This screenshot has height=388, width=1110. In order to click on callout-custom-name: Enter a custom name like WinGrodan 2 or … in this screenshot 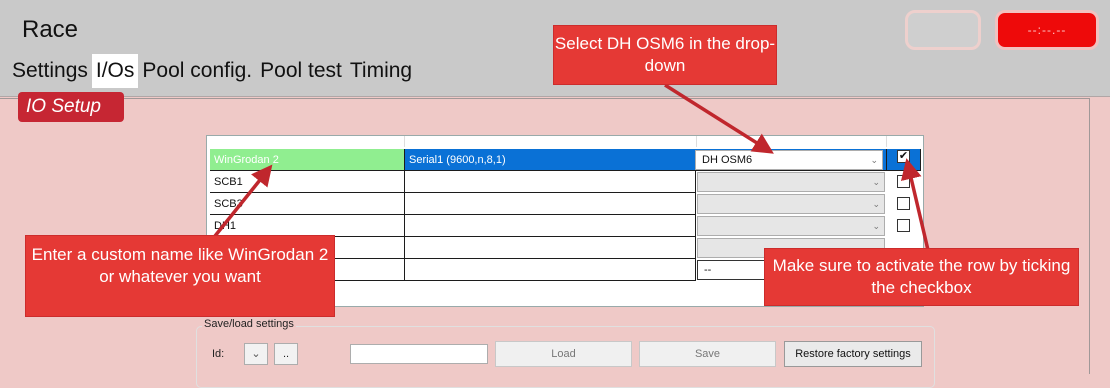, I will do `click(180, 276)`.